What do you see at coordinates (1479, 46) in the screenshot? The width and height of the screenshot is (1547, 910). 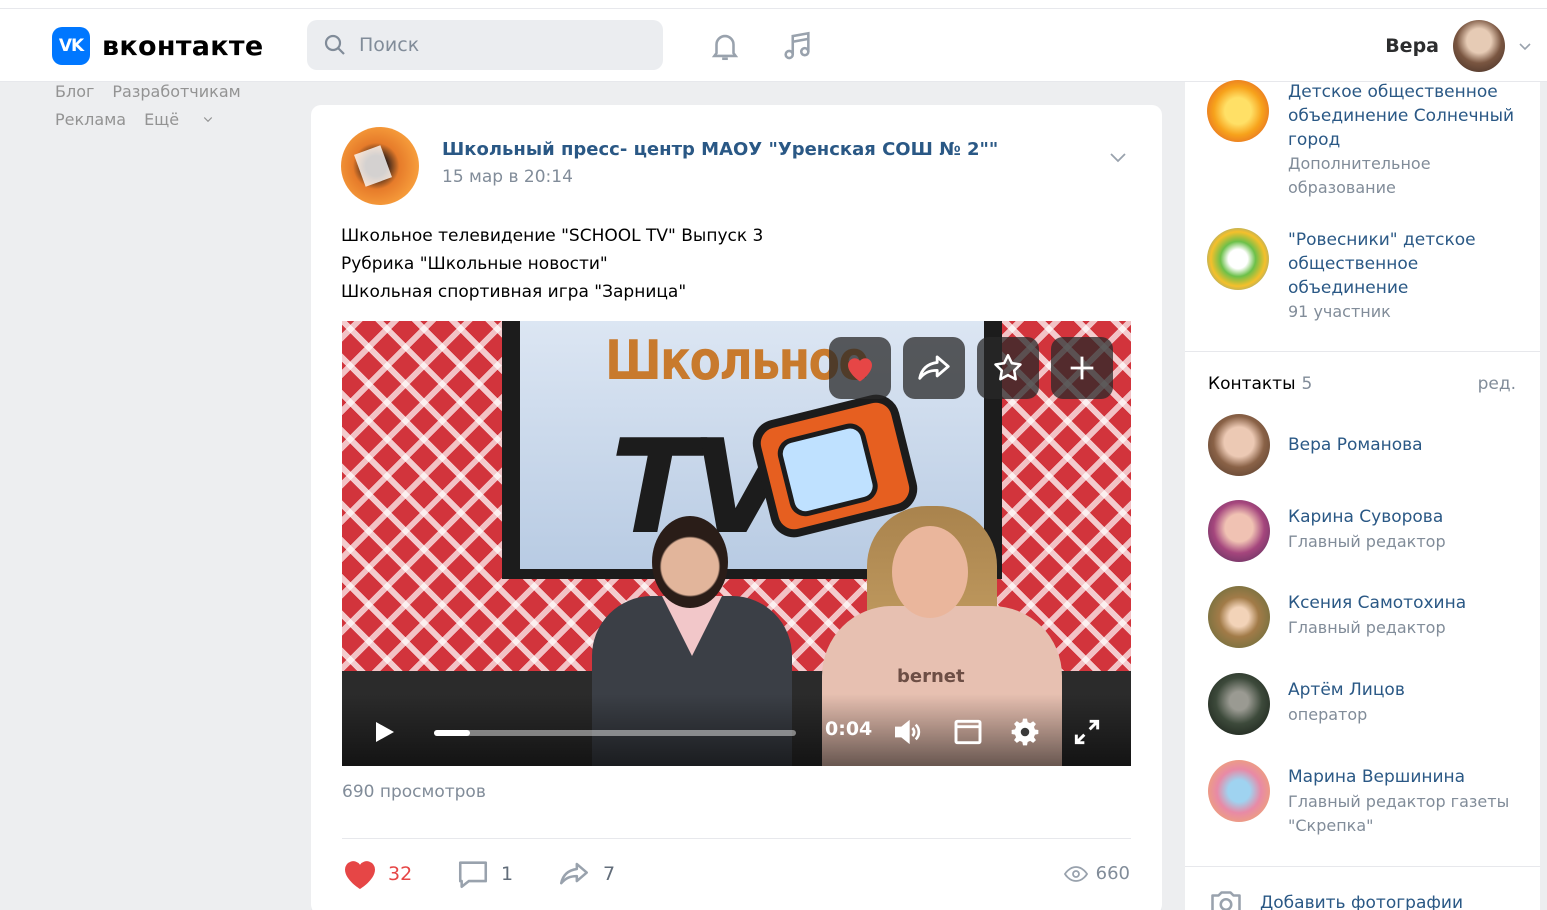 I see `user-avatar` at bounding box center [1479, 46].